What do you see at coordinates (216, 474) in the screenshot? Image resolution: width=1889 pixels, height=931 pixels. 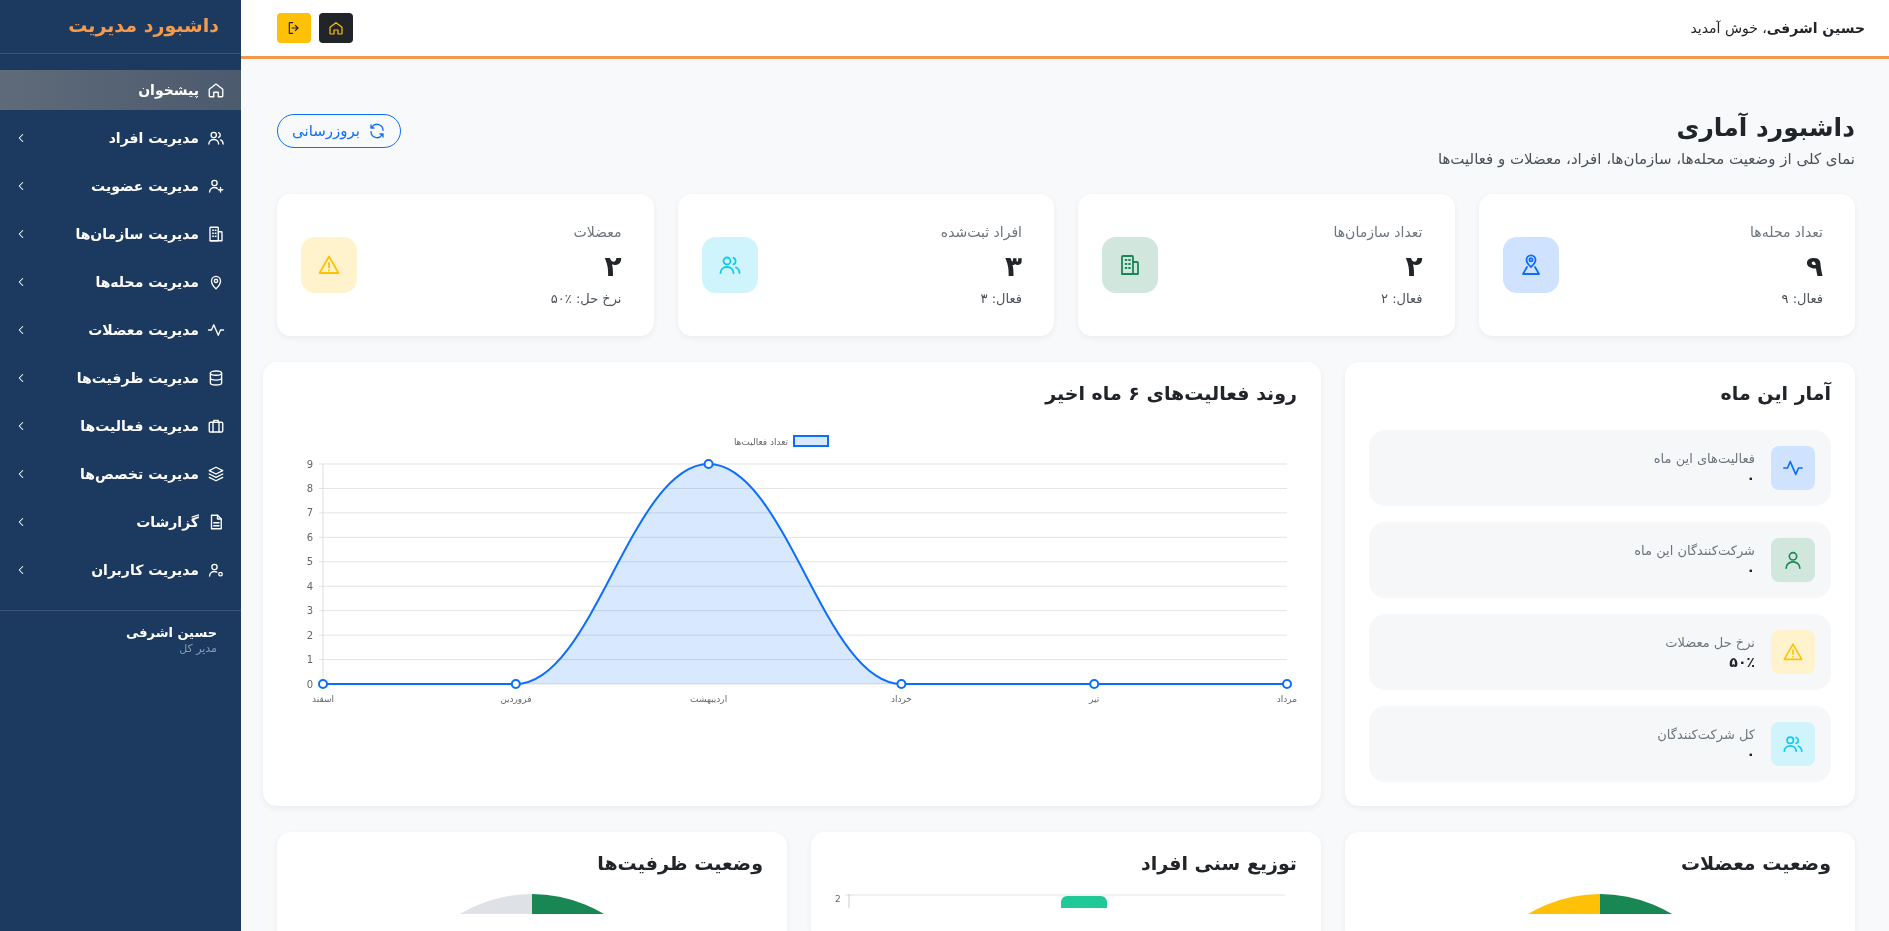 I see `layers-icon` at bounding box center [216, 474].